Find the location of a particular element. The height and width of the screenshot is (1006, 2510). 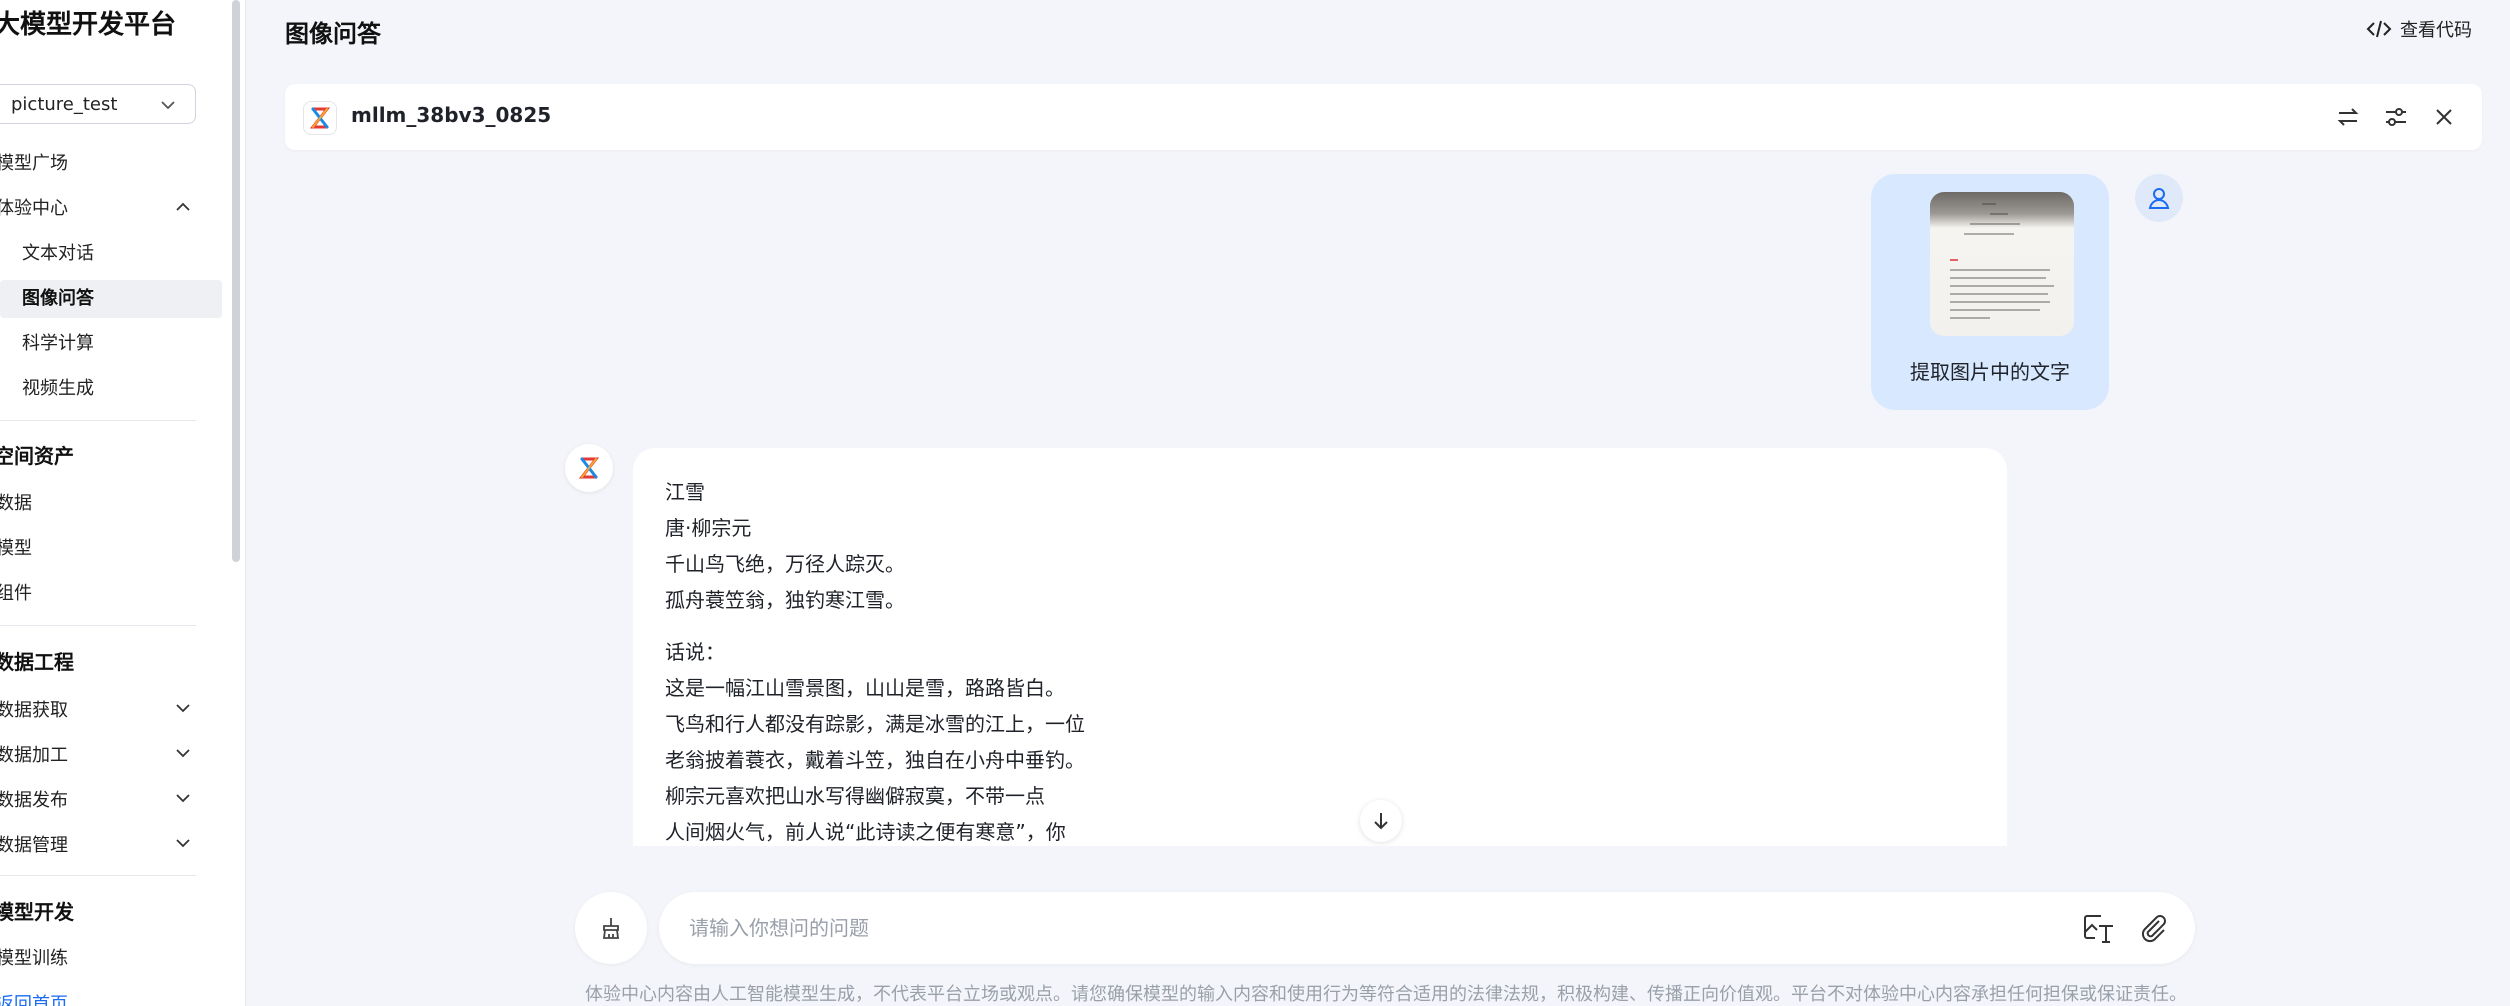

sidebar-item-experience-center: 体验中心 is located at coordinates (34, 207).